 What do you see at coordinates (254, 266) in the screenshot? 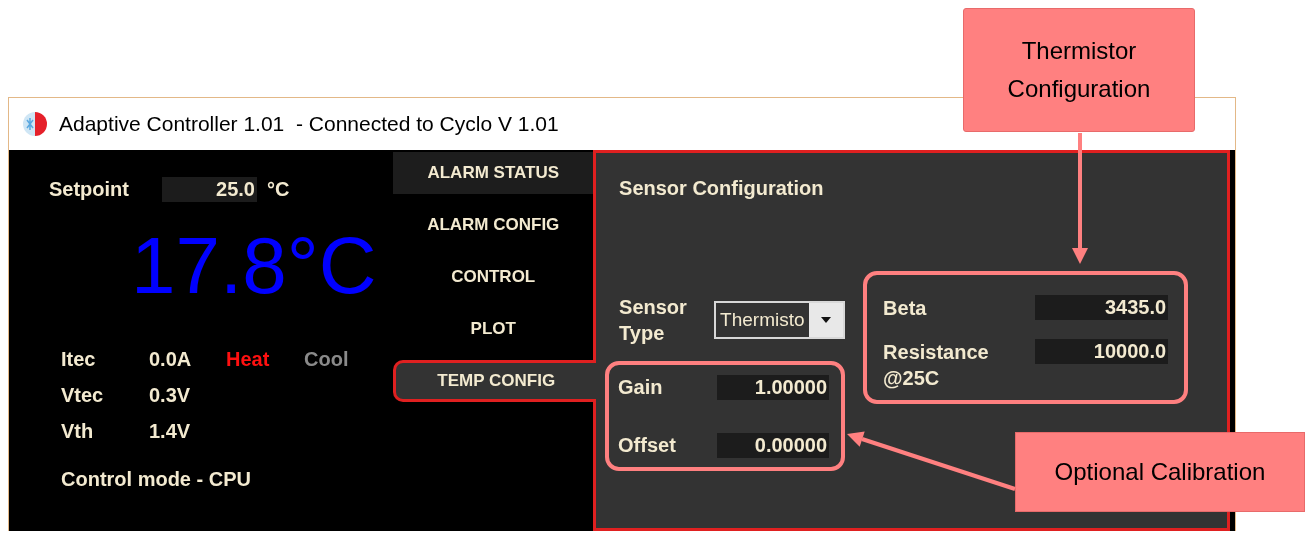
I see `temperature-reading: 17.8°C` at bounding box center [254, 266].